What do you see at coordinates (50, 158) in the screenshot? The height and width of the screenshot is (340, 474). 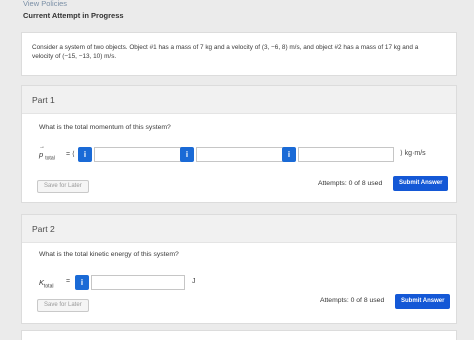 I see `momentum-symbol-subscript: total` at bounding box center [50, 158].